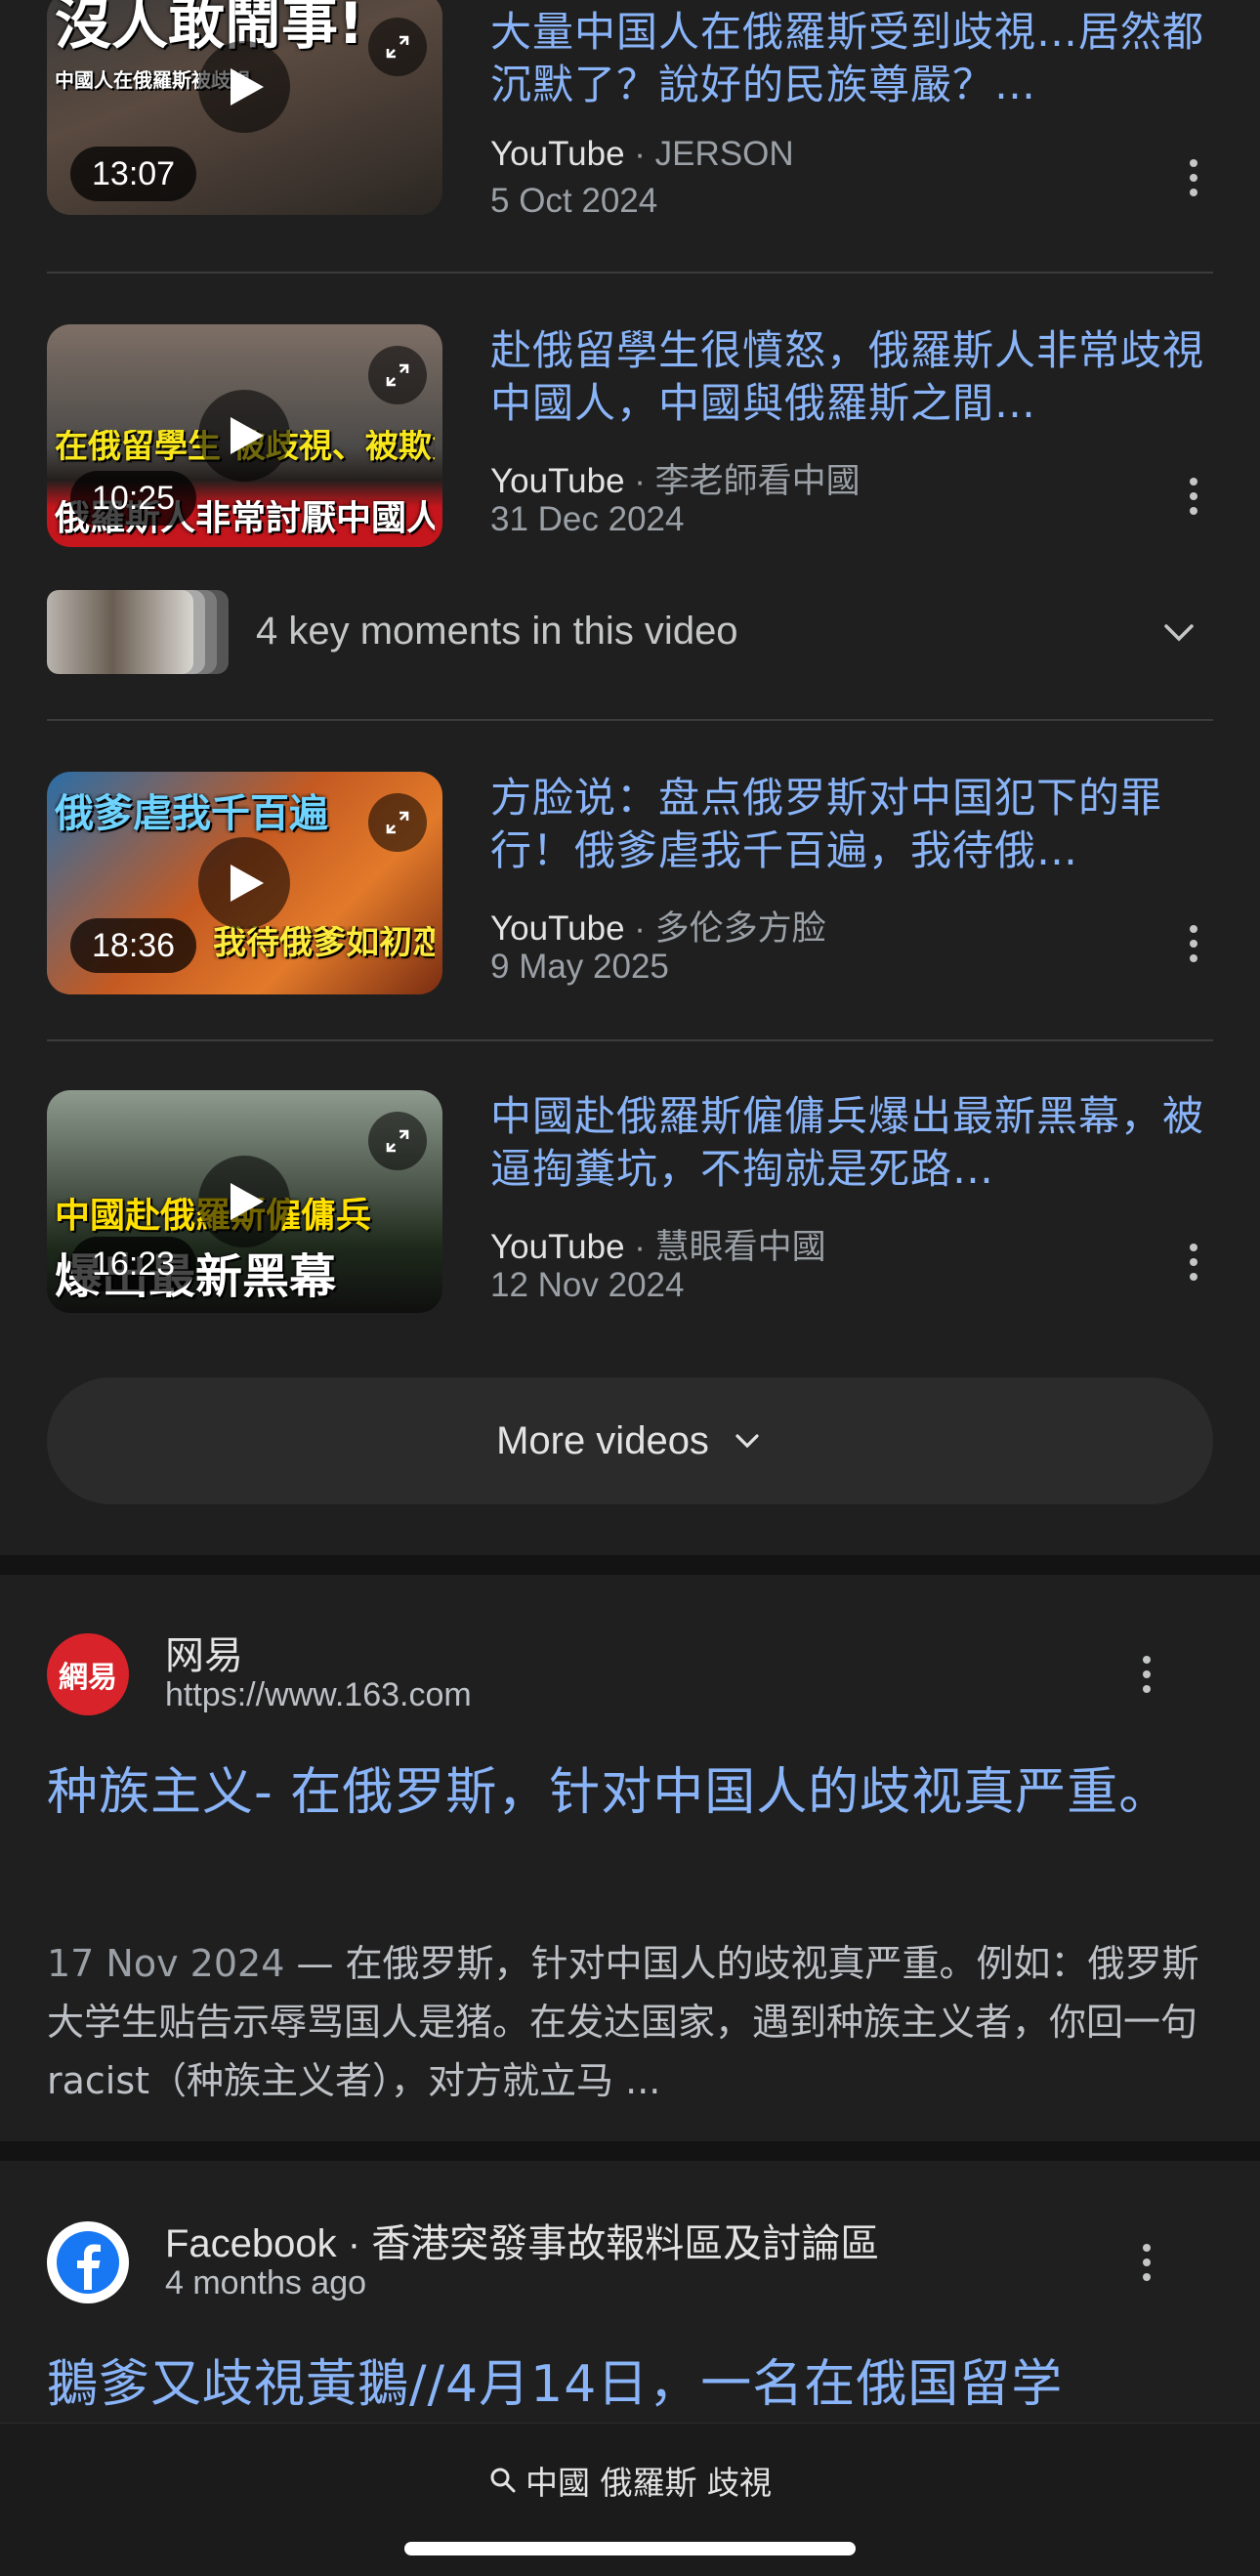 This screenshot has height=2576, width=1260. I want to click on video-thumbnail: 沒人敢鬧事! 中國人在俄羅斯被歧視 13:07, so click(244, 107).